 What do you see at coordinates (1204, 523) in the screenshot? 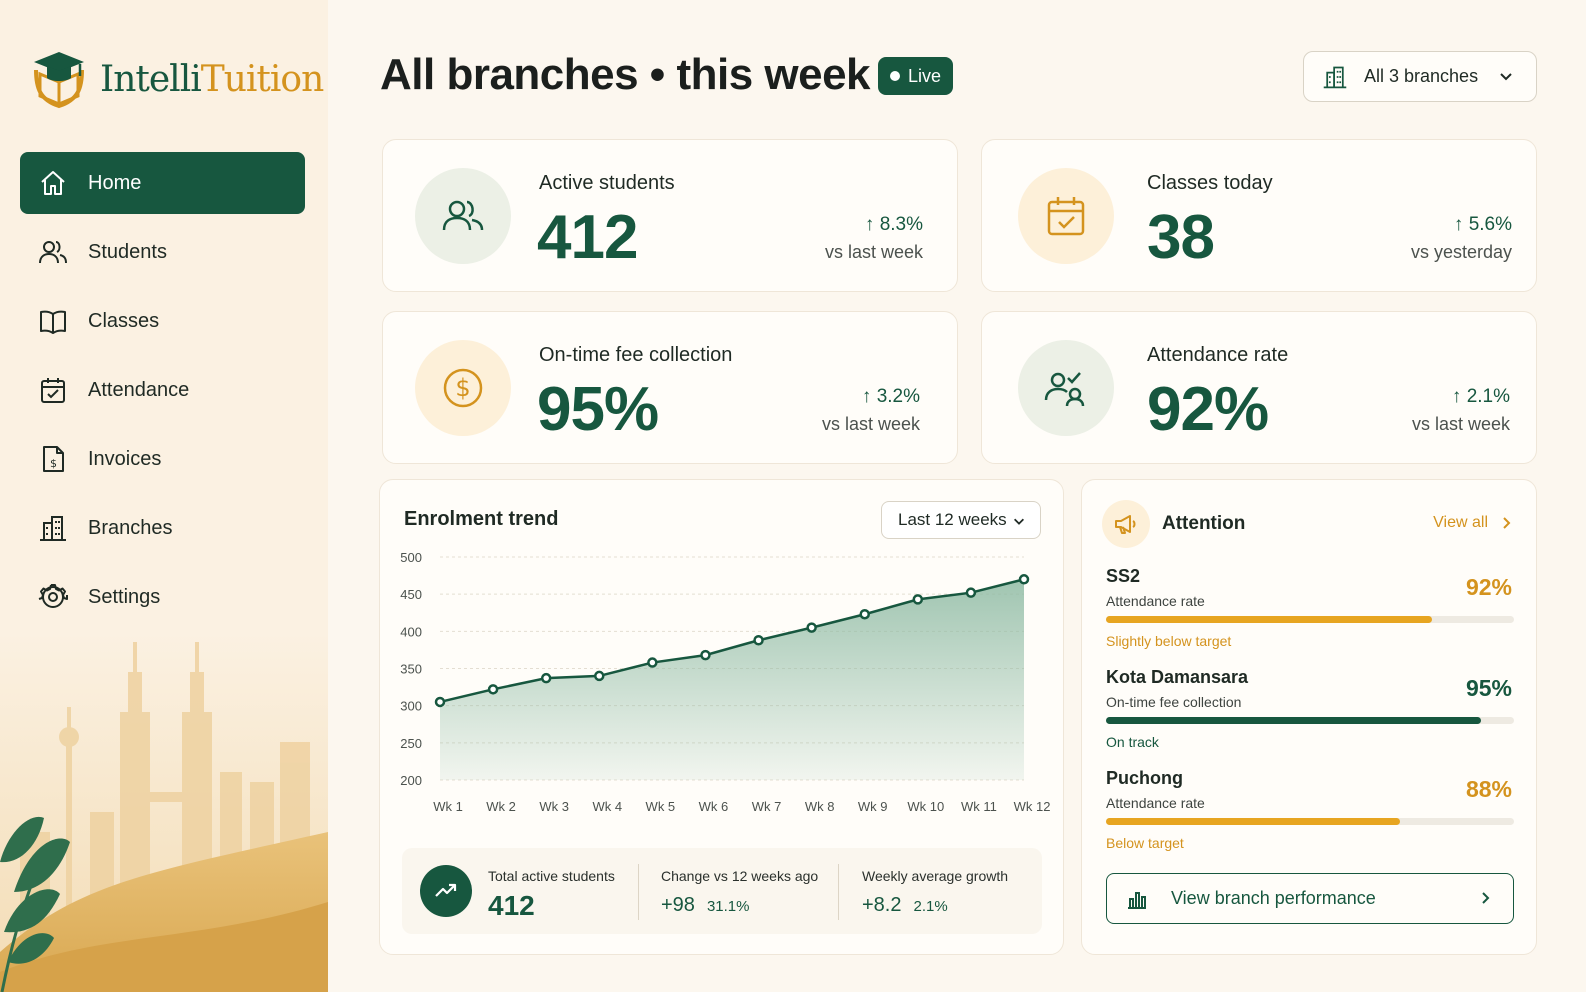
I see `attention-title: Attention` at bounding box center [1204, 523].